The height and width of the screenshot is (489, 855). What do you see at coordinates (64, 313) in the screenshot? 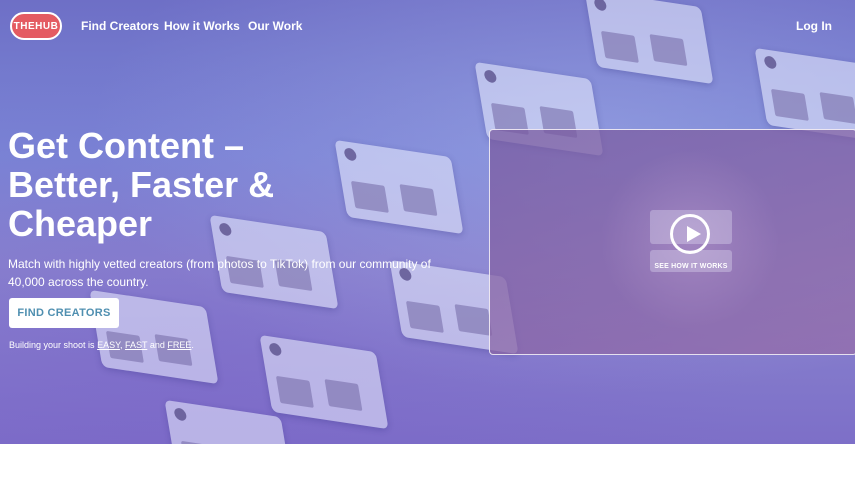
I see `find-creators-button: FIND CREATORS` at bounding box center [64, 313].